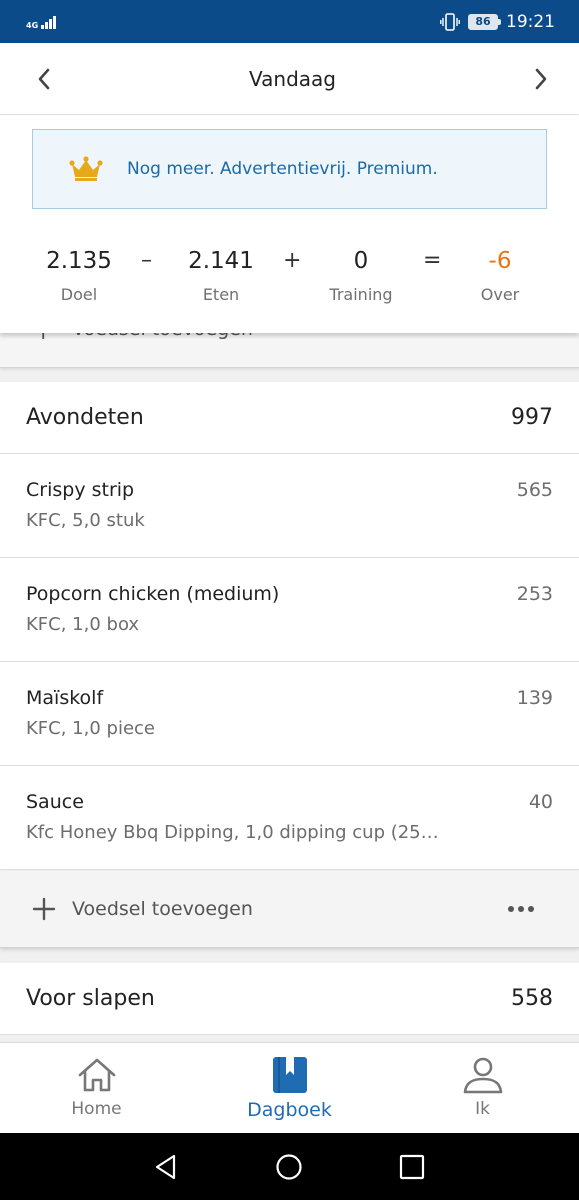  I want to click on exercise-column: 0 Training, so click(361, 273).